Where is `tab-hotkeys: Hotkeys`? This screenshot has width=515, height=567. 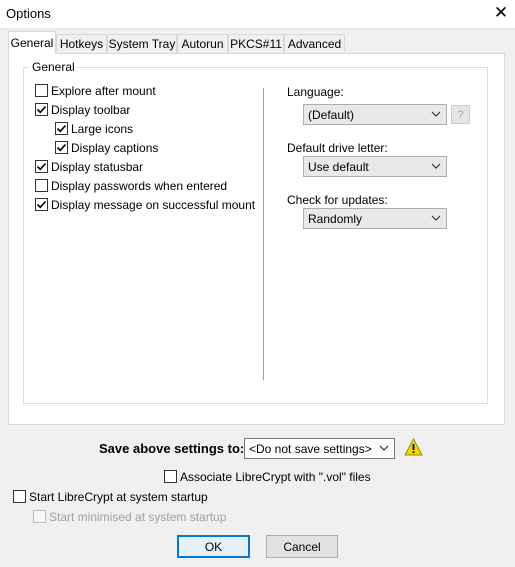
tab-hotkeys: Hotkeys is located at coordinates (81, 43).